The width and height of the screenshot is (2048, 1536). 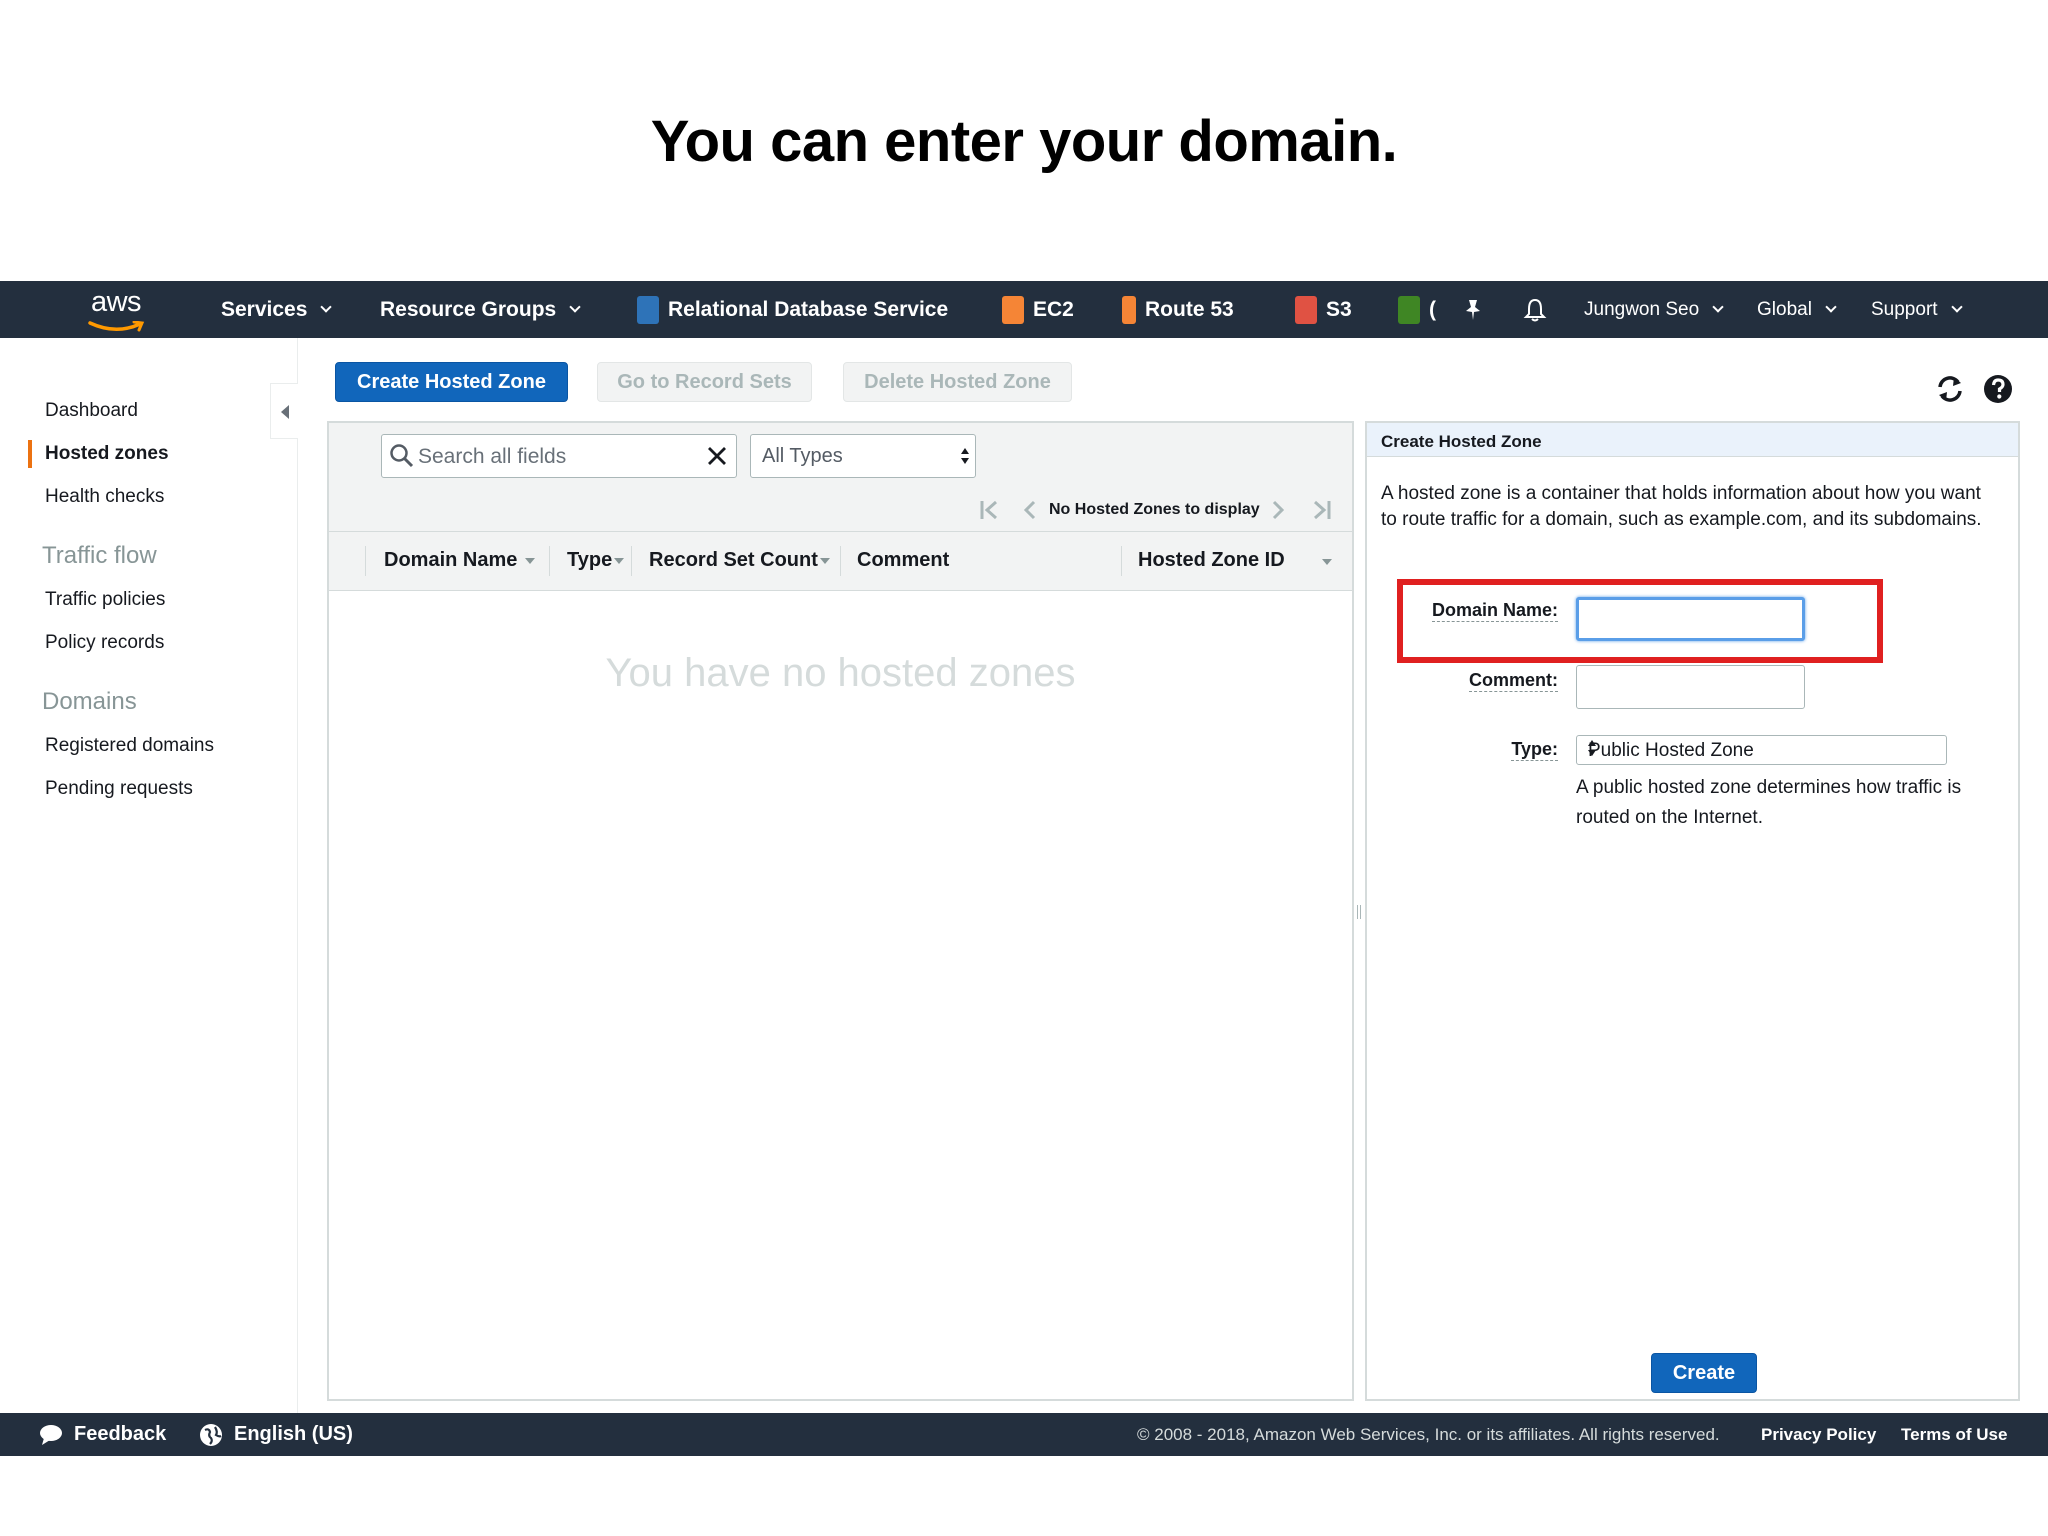 What do you see at coordinates (30, 454) in the screenshot?
I see `active-indicator` at bounding box center [30, 454].